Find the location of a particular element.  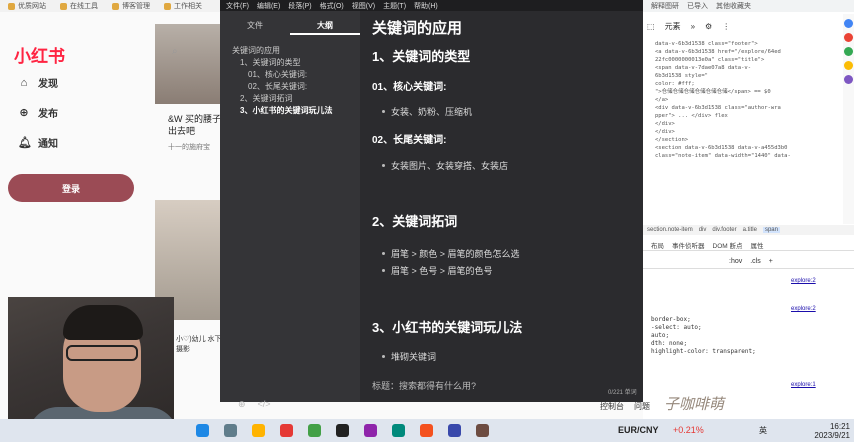

bookmark-item: 解释图研 is located at coordinates (665, 6).